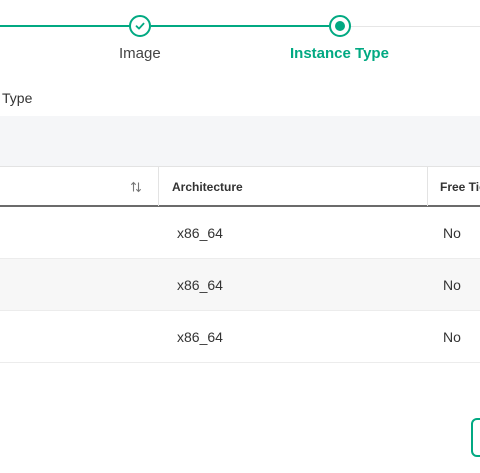 The image size is (480, 473). What do you see at coordinates (140, 54) in the screenshot?
I see `step-label-image: Image` at bounding box center [140, 54].